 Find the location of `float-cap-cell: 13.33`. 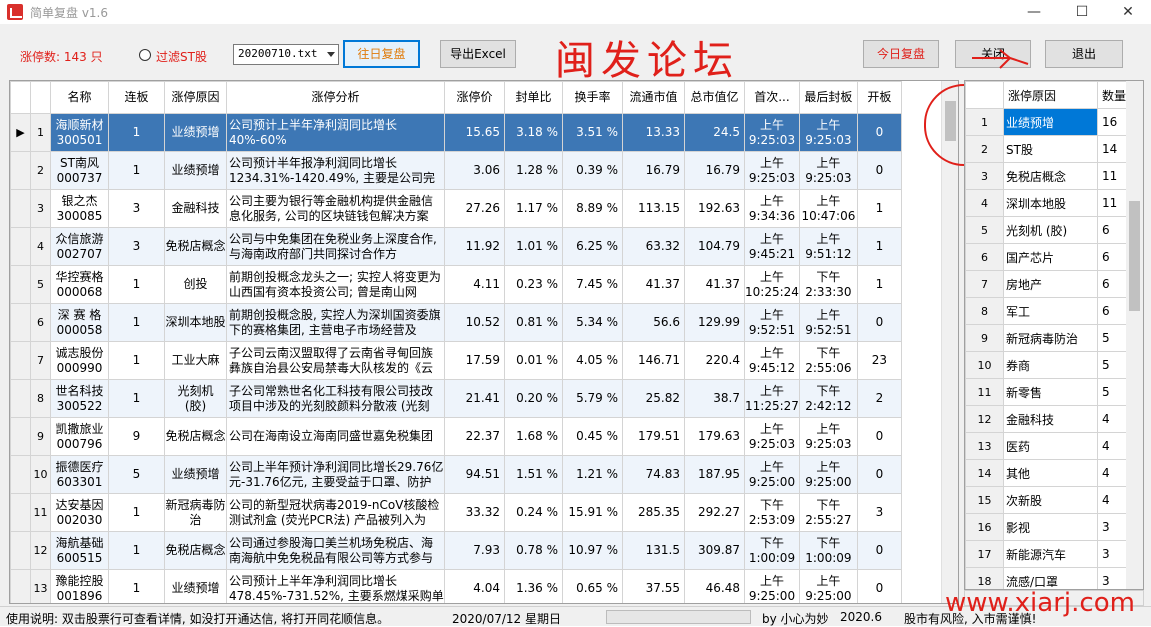

float-cap-cell: 13.33 is located at coordinates (653, 132).